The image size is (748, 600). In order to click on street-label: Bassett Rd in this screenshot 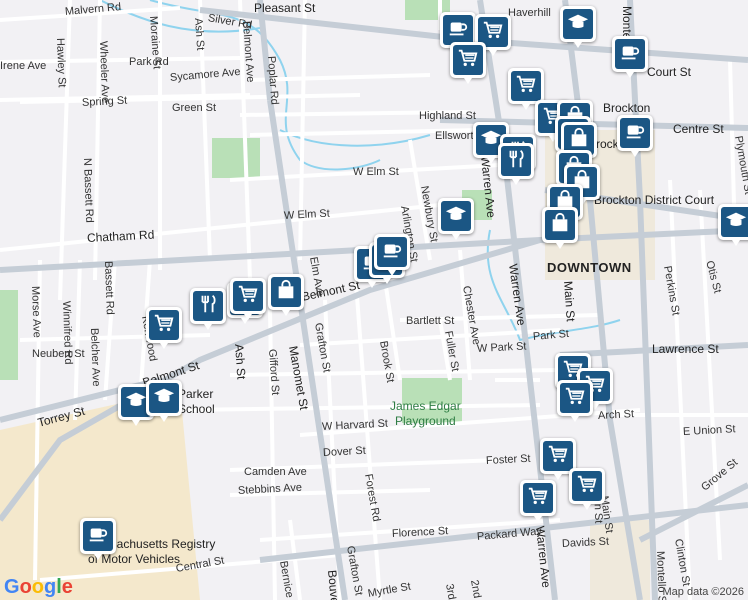, I will do `click(109, 287)`.